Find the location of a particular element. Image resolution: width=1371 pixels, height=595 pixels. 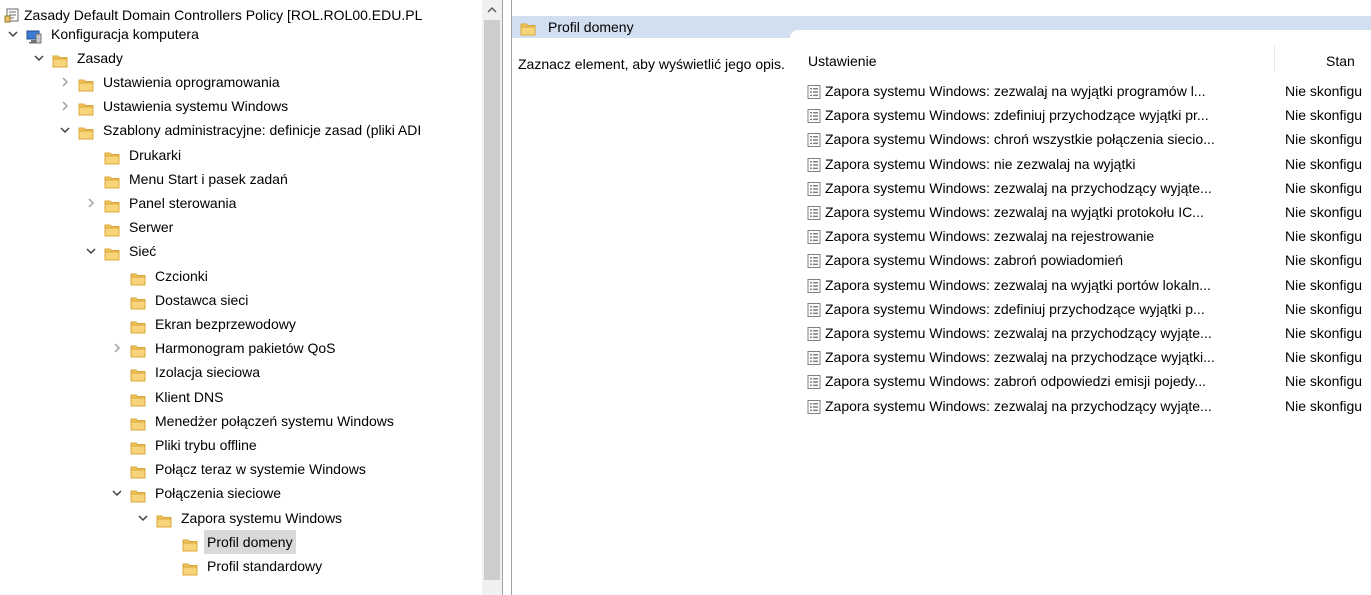

tree-item: Połączenia sieciowe is located at coordinates (197, 493).